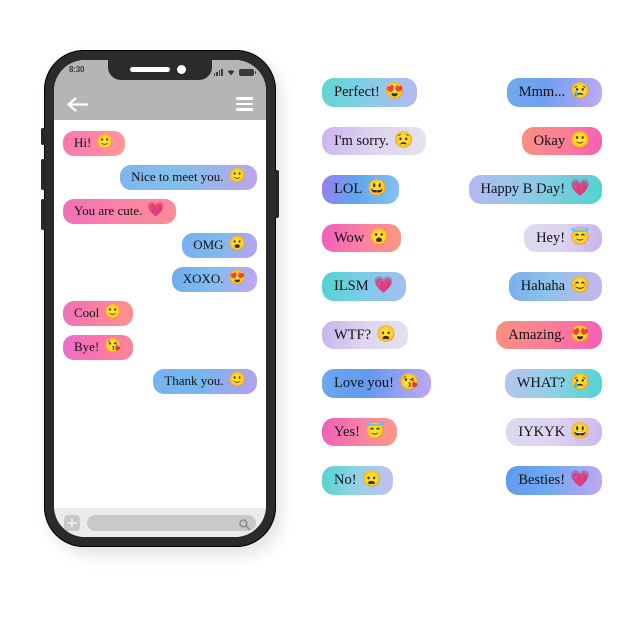 The image size is (626, 626). I want to click on message-row: You are cute. 💗, so click(160, 211).